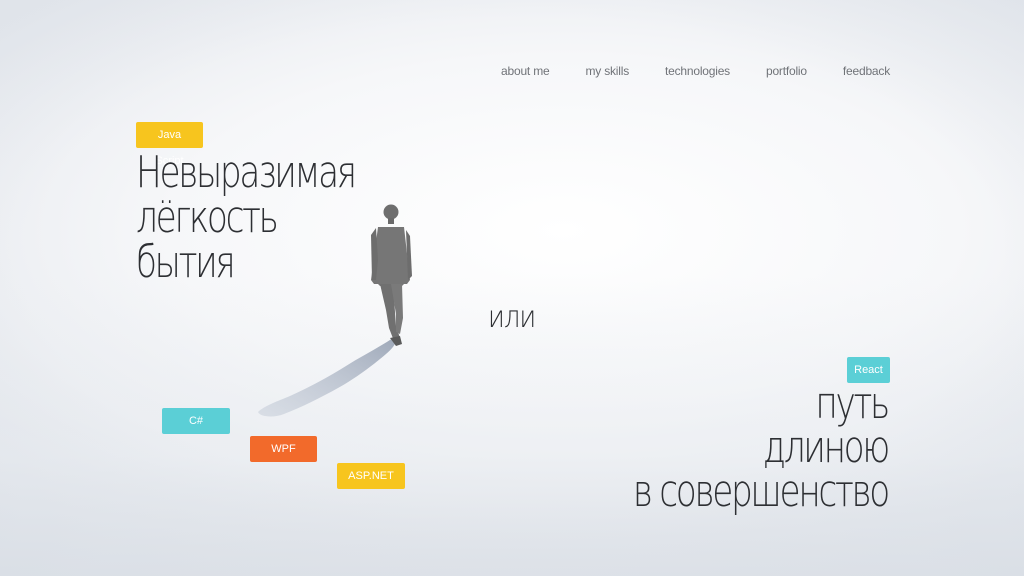 The height and width of the screenshot is (576, 1024). Describe the element at coordinates (607, 71) in the screenshot. I see `nav-my-skills: my skills` at that location.